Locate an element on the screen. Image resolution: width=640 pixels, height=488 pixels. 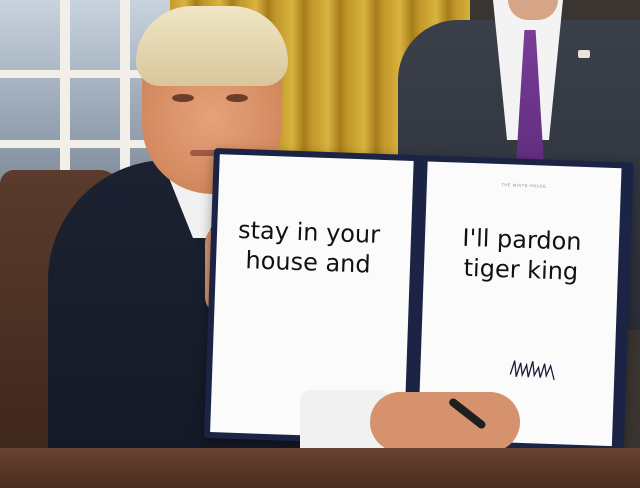
left-page-text: stay in your house and is located at coordinates (309, 247).